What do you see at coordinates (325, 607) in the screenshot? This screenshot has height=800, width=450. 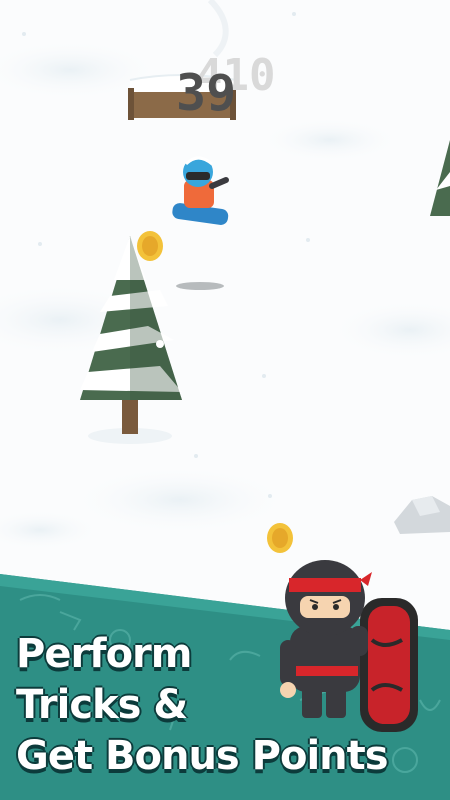 I see `mascot-face` at bounding box center [325, 607].